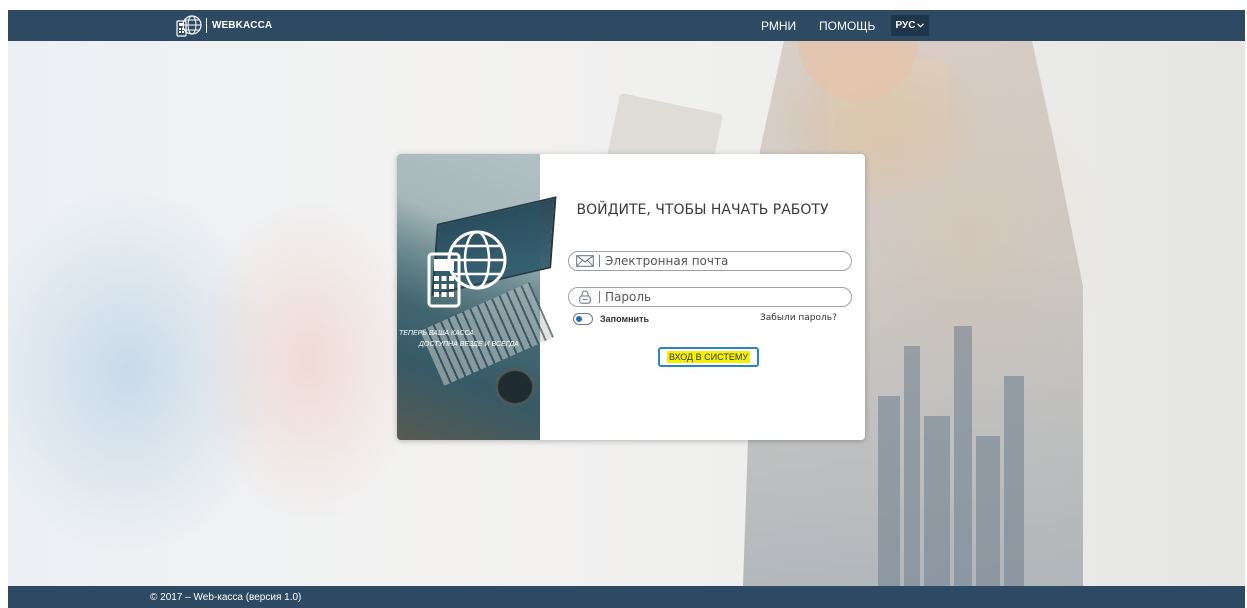  I want to click on password-input, so click(720, 297).